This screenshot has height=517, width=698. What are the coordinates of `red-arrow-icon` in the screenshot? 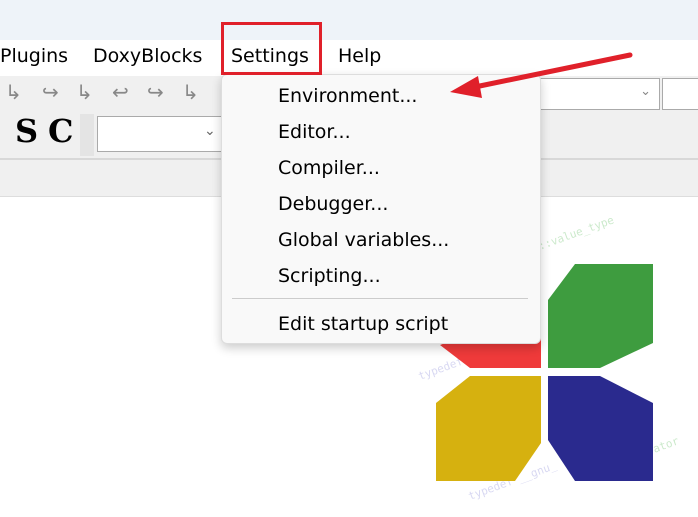 It's located at (541, 75).